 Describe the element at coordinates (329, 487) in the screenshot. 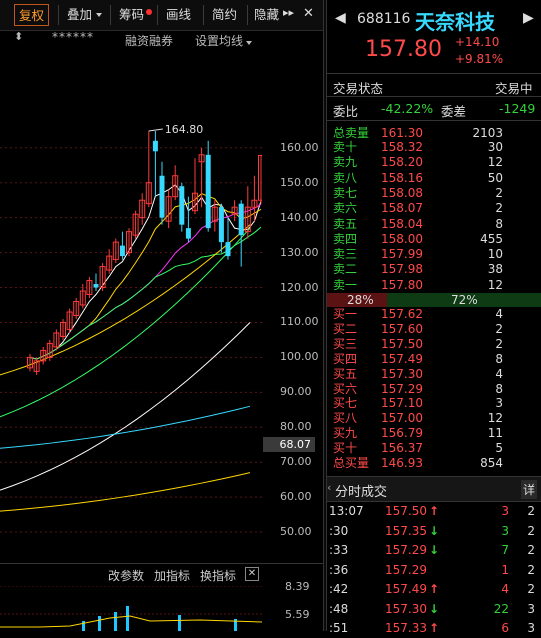

I see `chevron-left-icon: ‹` at that location.